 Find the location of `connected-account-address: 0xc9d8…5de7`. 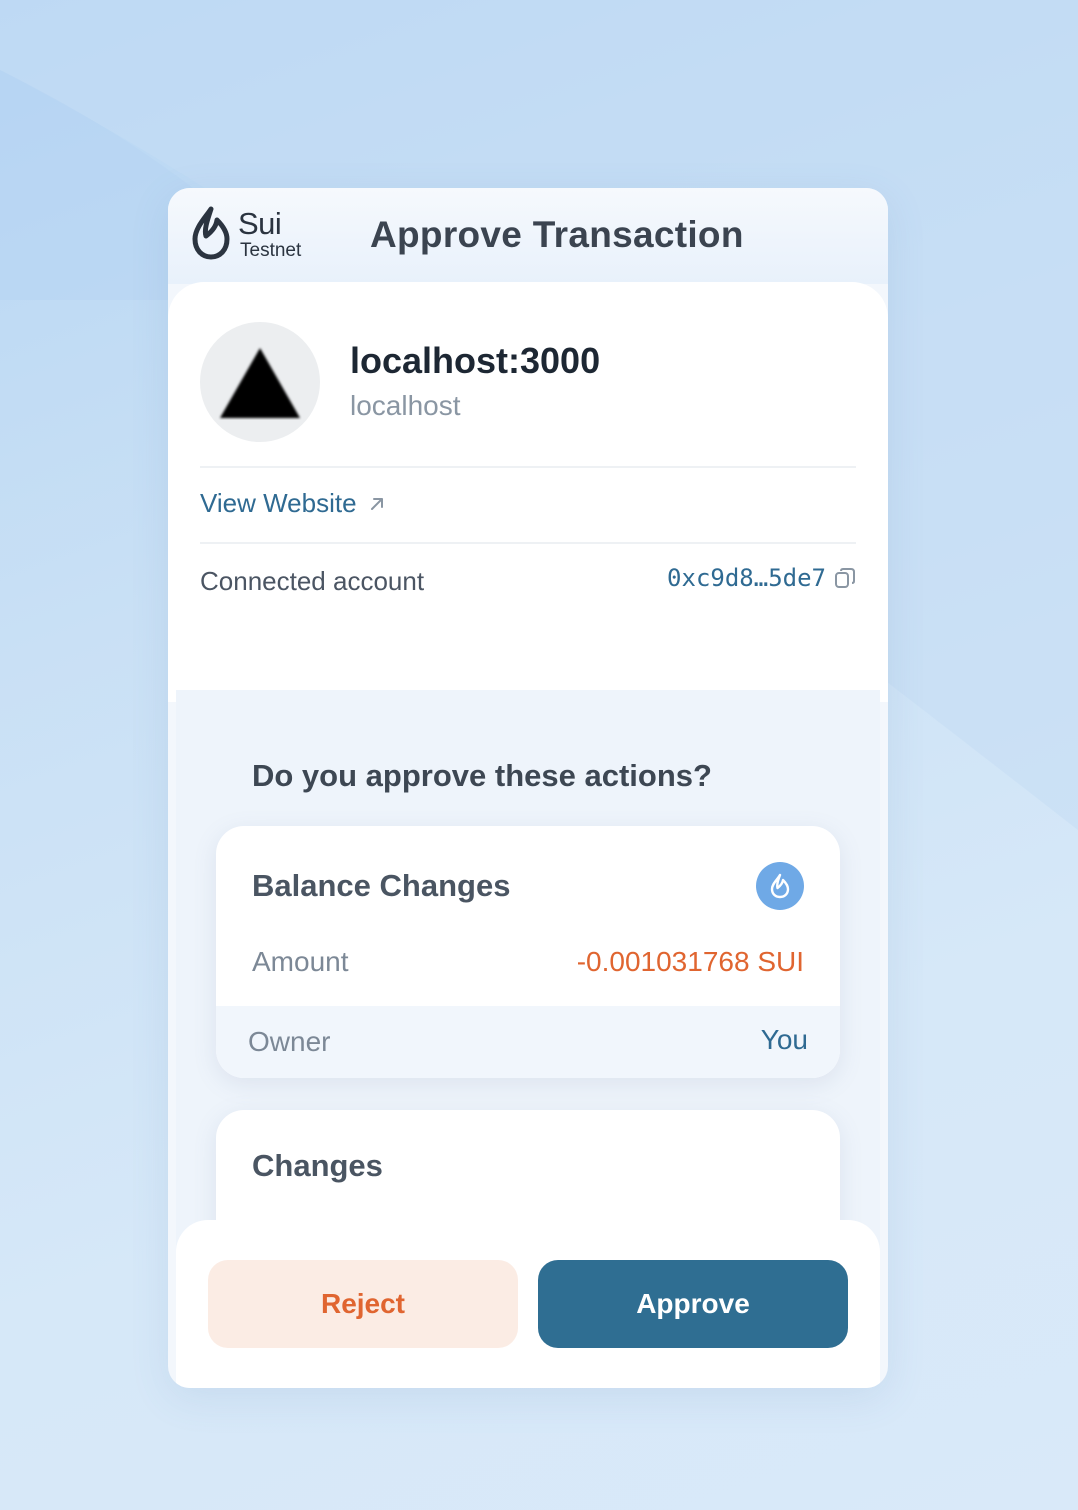

connected-account-address: 0xc9d8…5de7 is located at coordinates (761, 578).